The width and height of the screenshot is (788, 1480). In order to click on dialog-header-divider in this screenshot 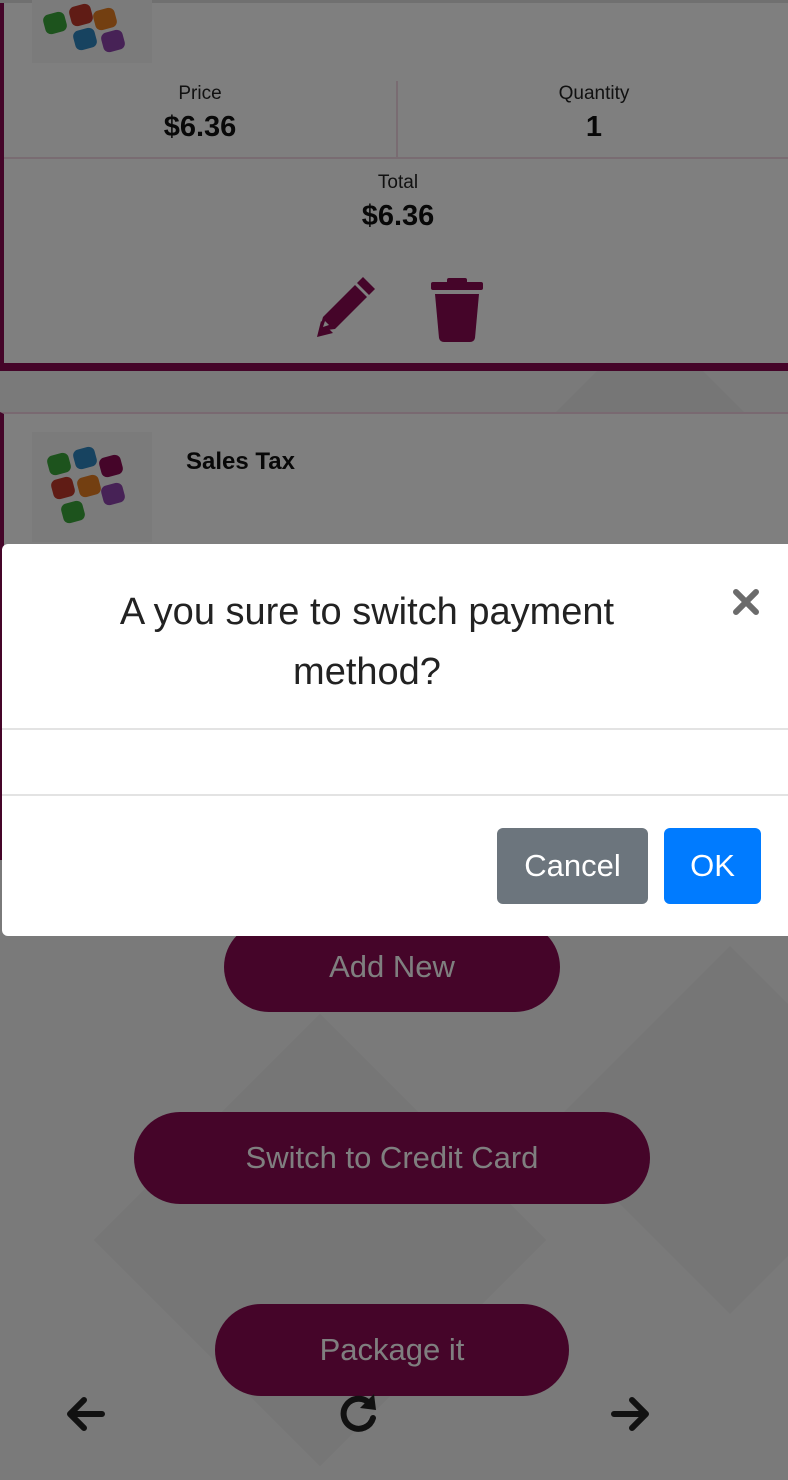, I will do `click(395, 729)`.